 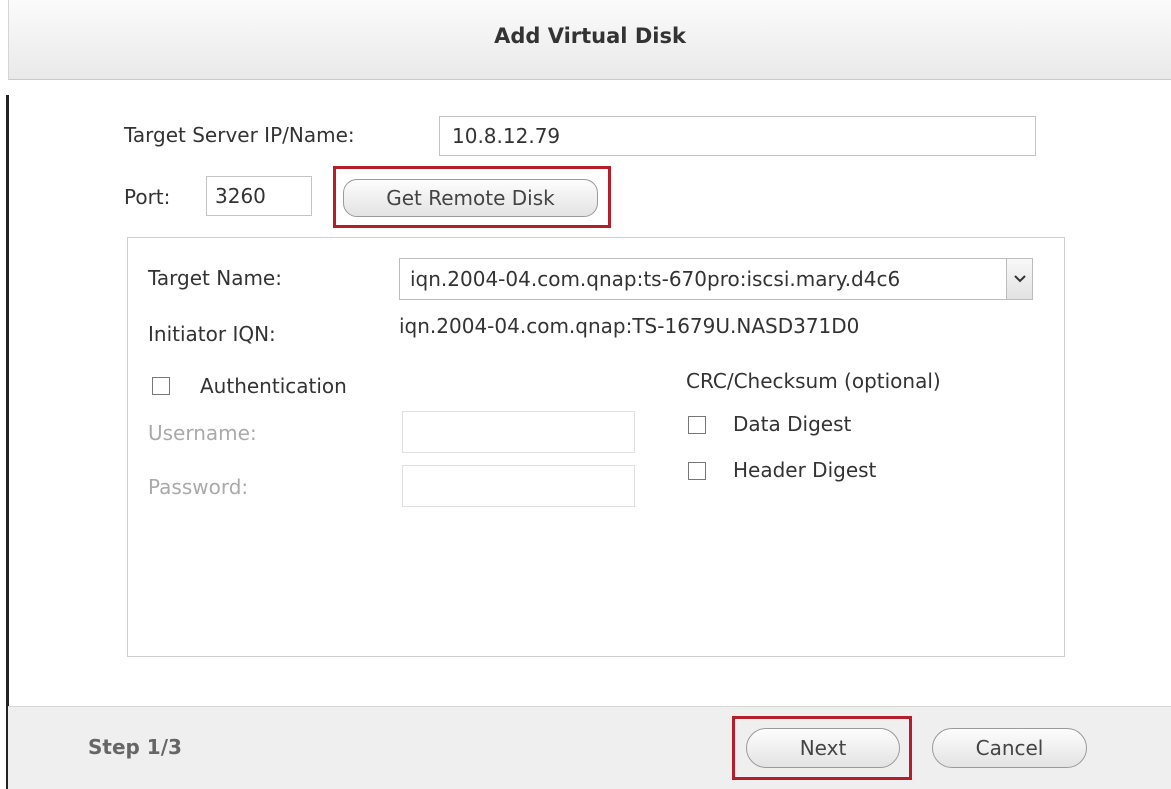 What do you see at coordinates (813, 381) in the screenshot?
I see `crc-checksum-label: CRC/Checksum (optional)` at bounding box center [813, 381].